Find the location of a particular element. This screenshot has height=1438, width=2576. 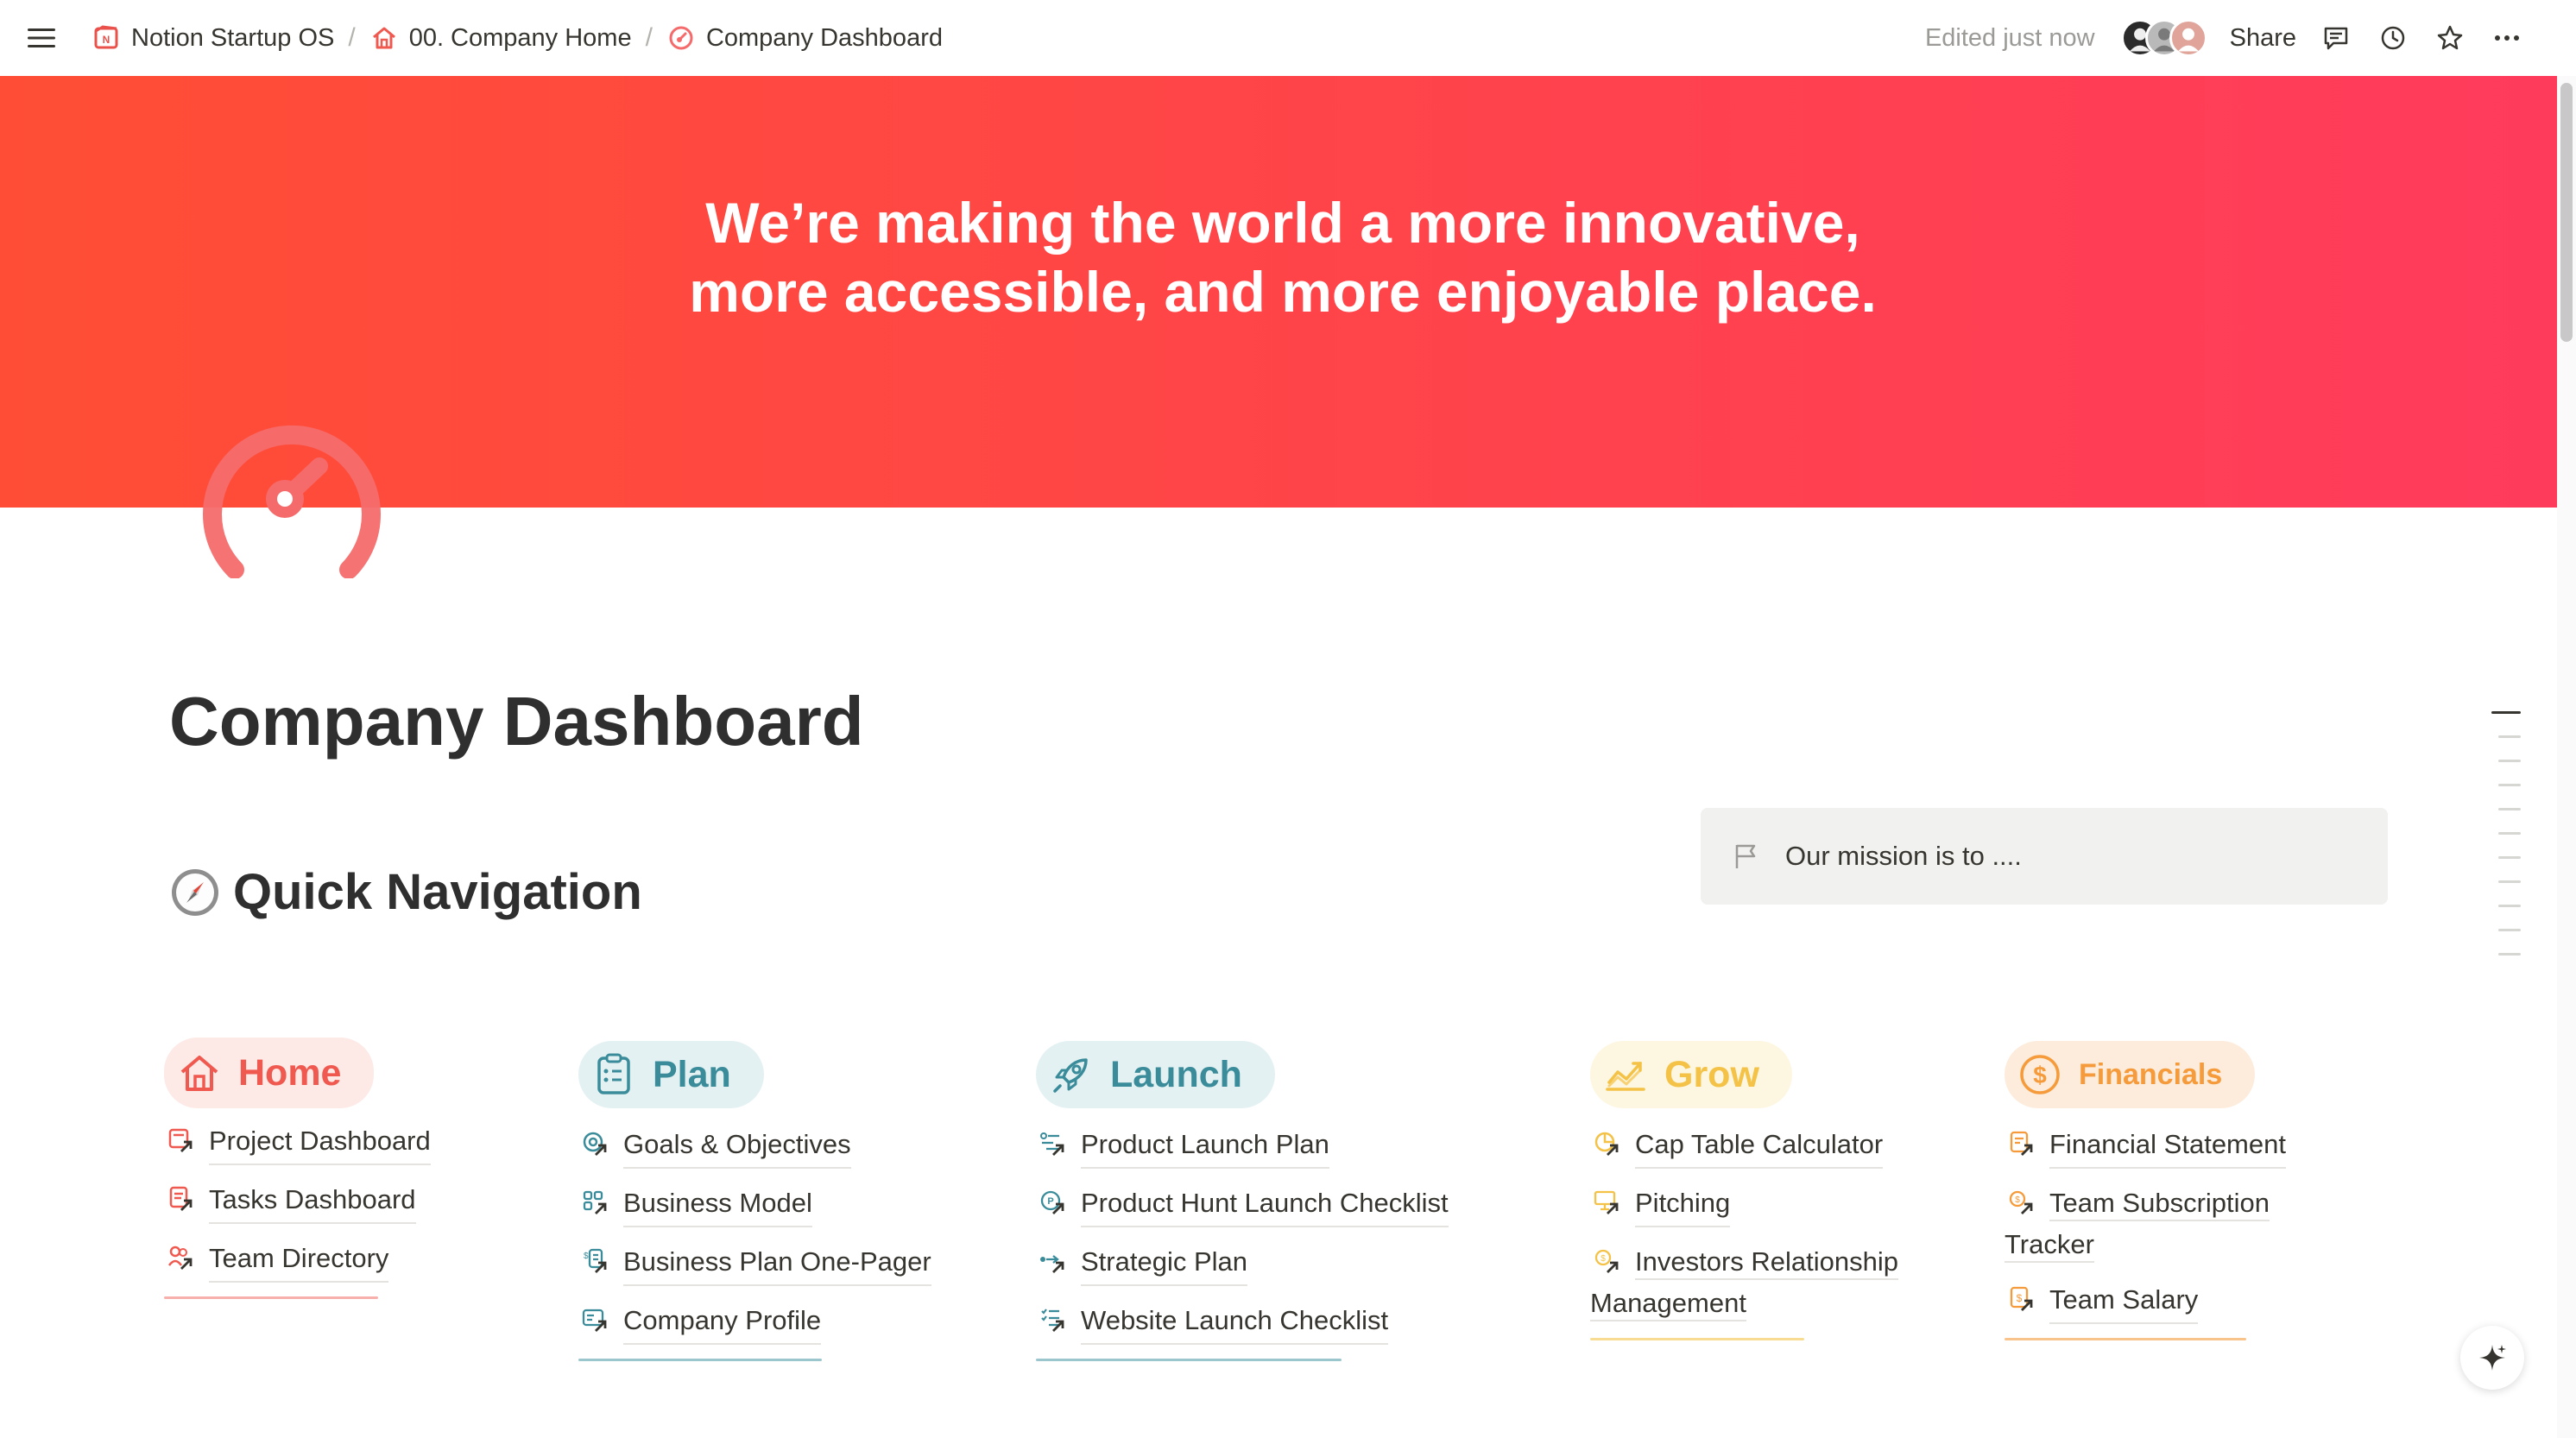

scrollbar-thumb is located at coordinates (2566, 212).